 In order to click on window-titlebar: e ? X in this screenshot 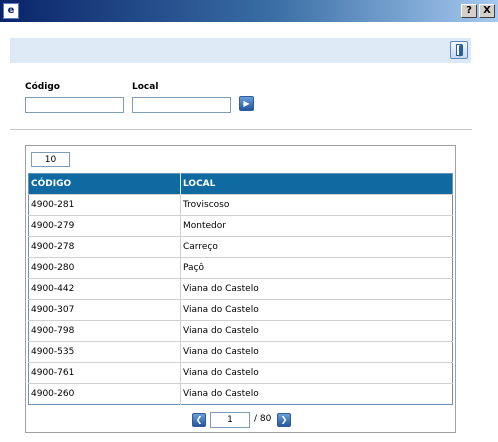, I will do `click(249, 11)`.